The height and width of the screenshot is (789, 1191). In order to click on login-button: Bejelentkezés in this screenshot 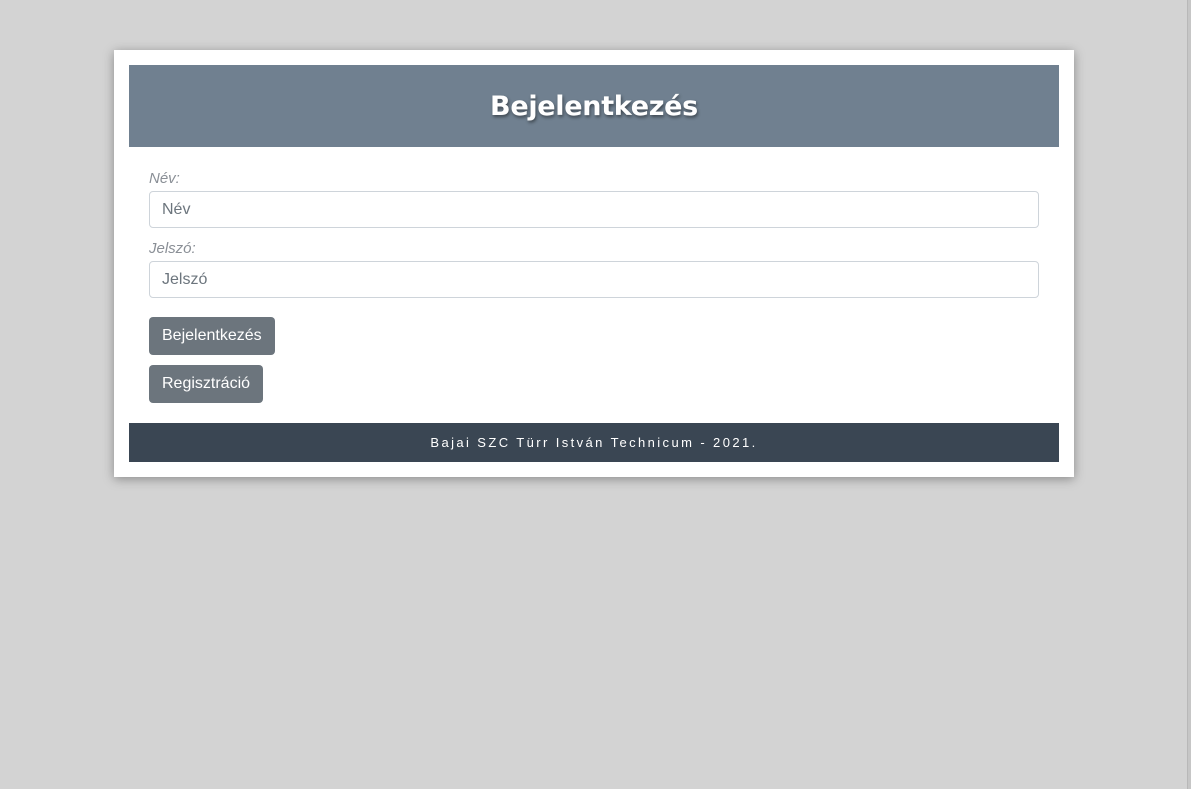, I will do `click(212, 336)`.